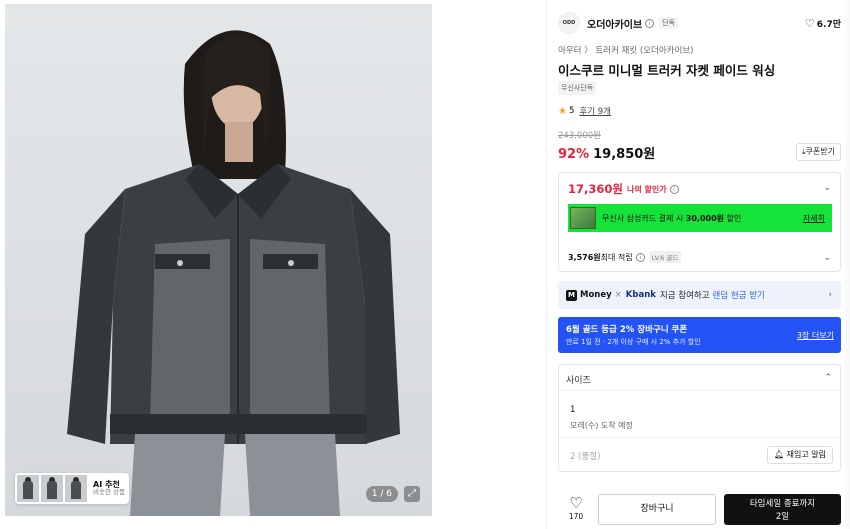  I want to click on money-link: 랜덤 현금 받기, so click(738, 296).